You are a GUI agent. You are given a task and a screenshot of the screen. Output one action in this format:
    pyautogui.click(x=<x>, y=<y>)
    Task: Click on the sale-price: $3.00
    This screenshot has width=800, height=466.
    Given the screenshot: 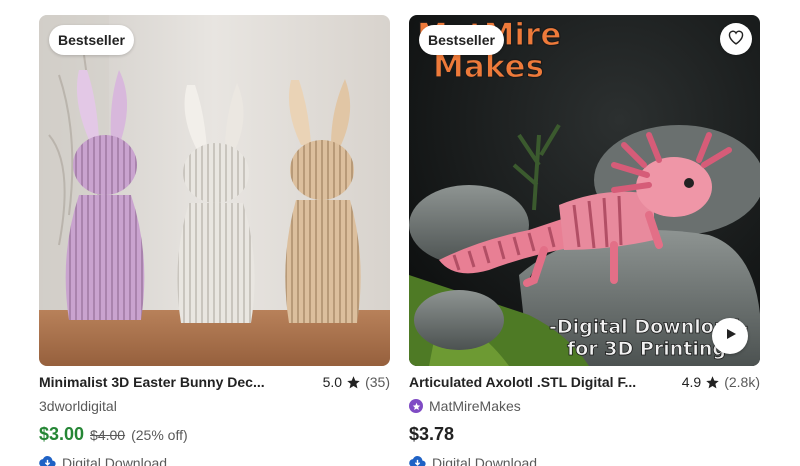 What is the action you would take?
    pyautogui.click(x=62, y=434)
    